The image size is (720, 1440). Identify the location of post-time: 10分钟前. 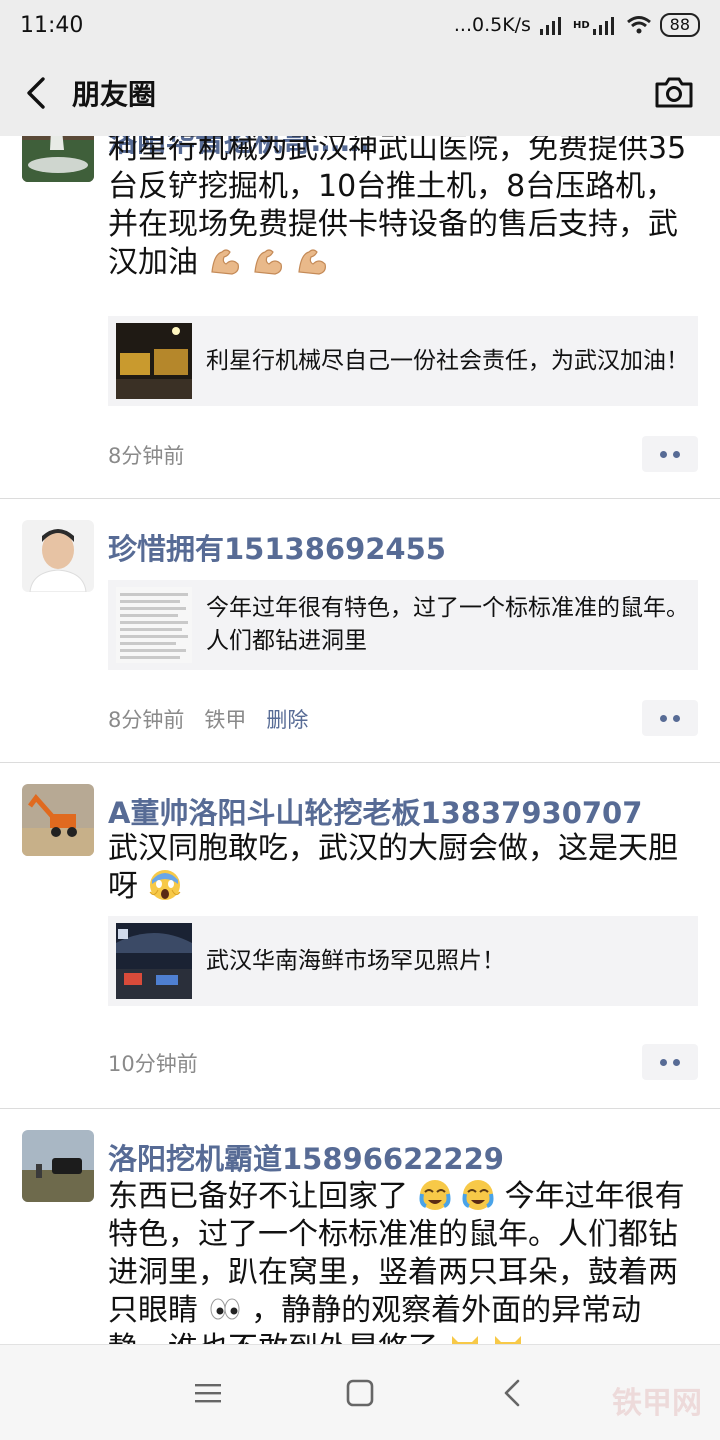
(153, 1064).